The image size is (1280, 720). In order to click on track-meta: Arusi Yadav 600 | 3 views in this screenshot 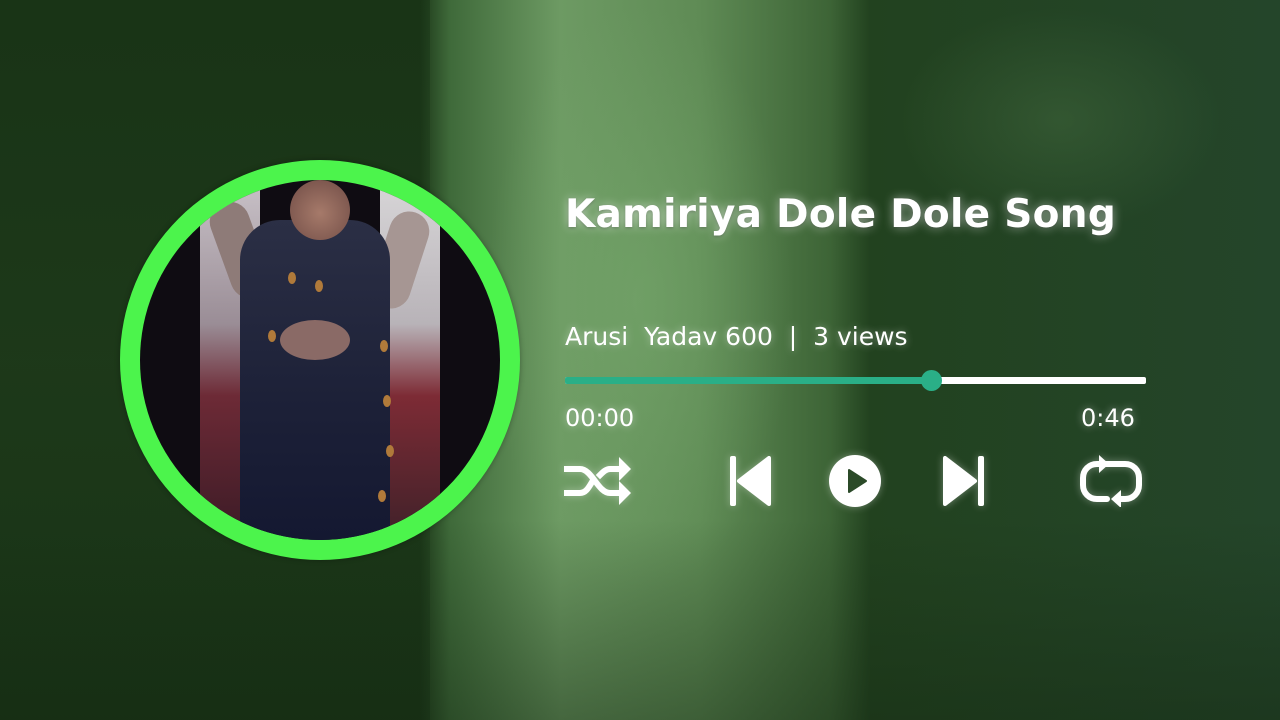, I will do `click(736, 336)`.